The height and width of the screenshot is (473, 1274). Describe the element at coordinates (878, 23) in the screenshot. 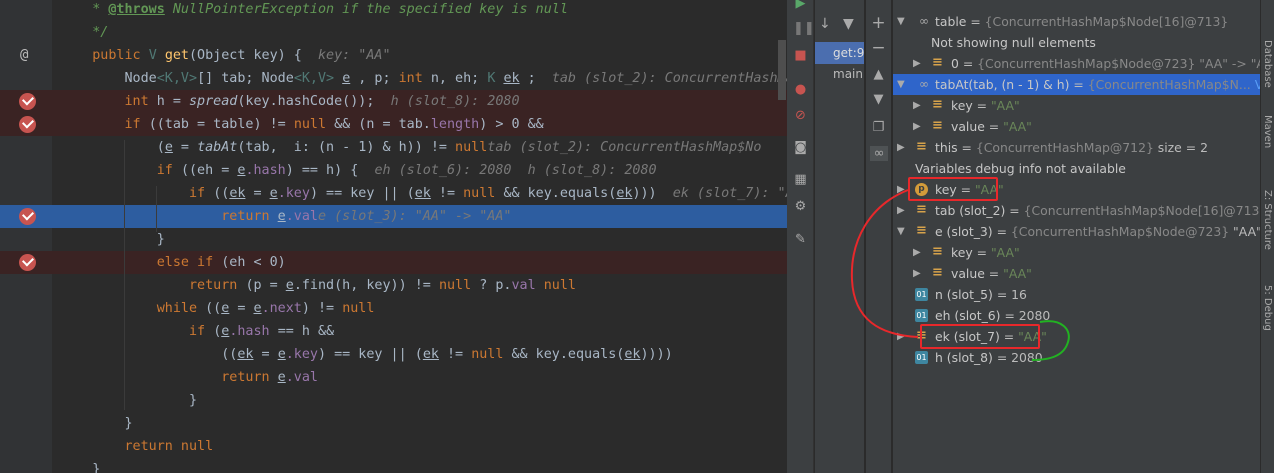

I see `add-icon: +` at that location.